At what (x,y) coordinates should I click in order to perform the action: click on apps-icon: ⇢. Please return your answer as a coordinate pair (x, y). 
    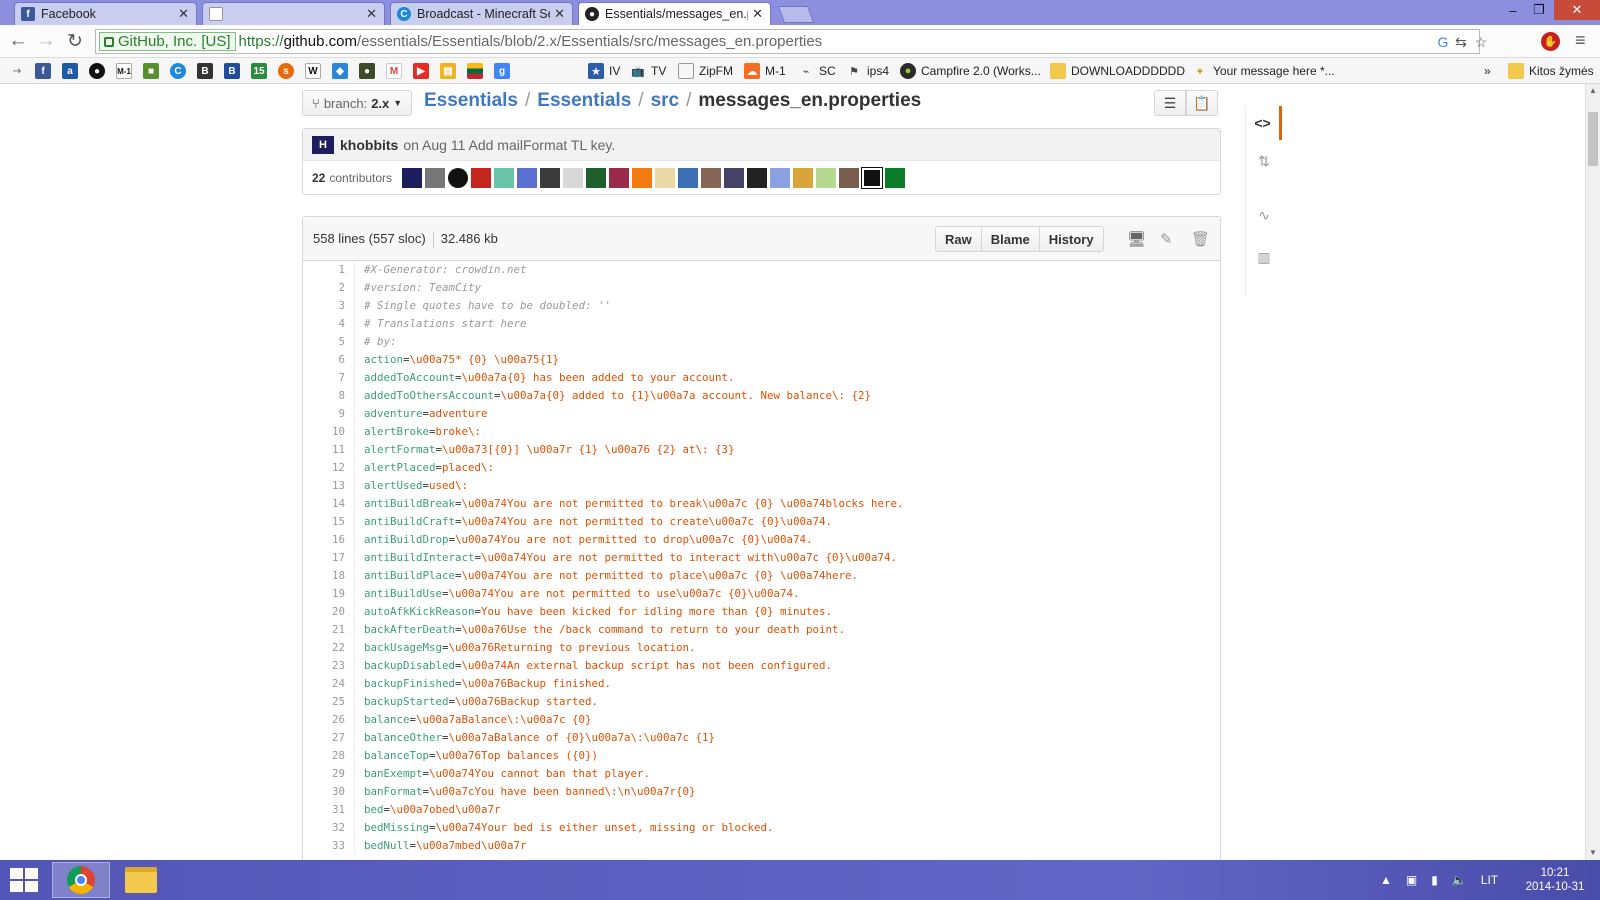
    Looking at the image, I should click on (17, 71).